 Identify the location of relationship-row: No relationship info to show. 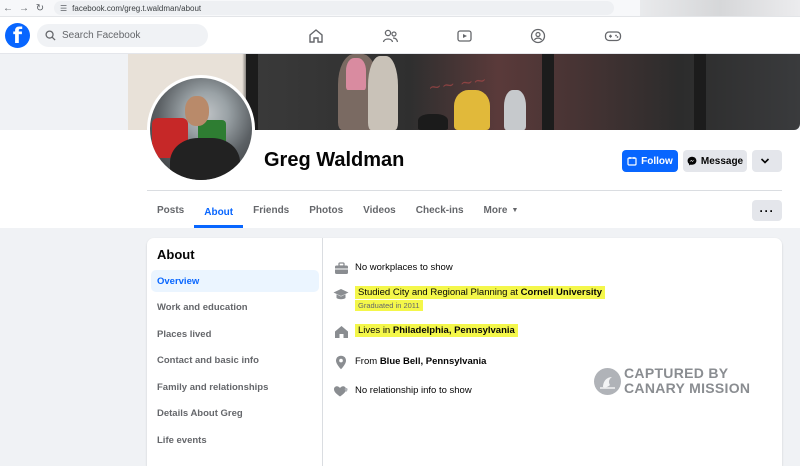
(402, 391).